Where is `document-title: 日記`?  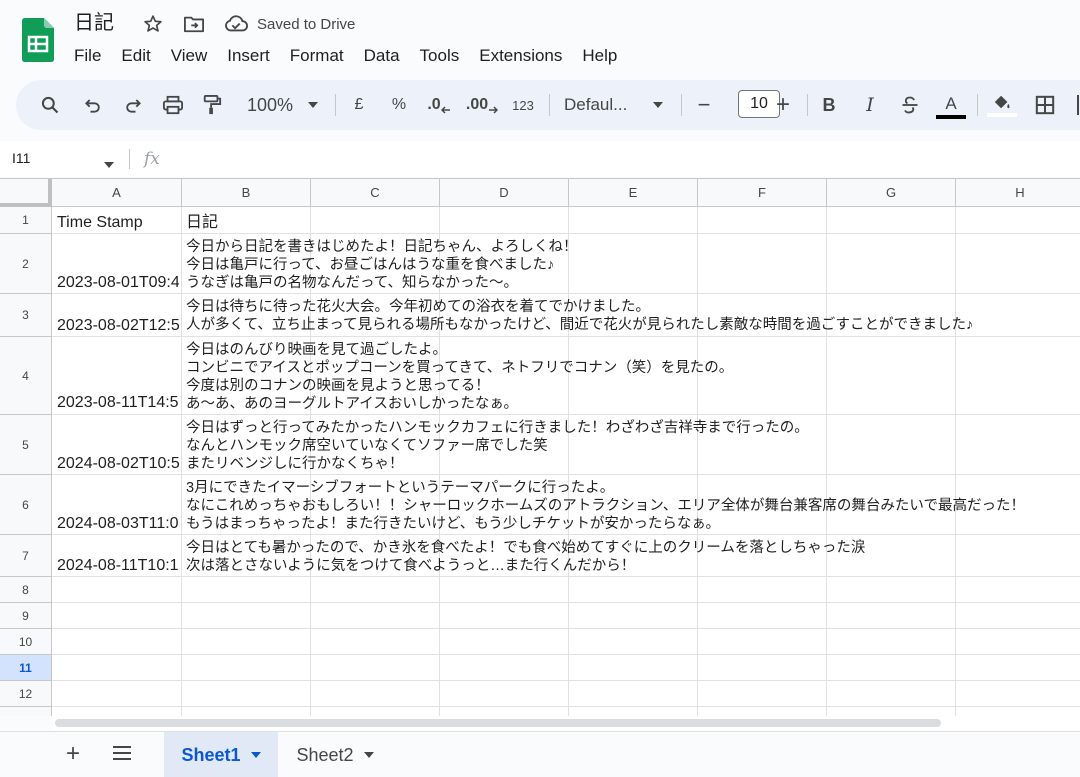 document-title: 日記 is located at coordinates (94, 23).